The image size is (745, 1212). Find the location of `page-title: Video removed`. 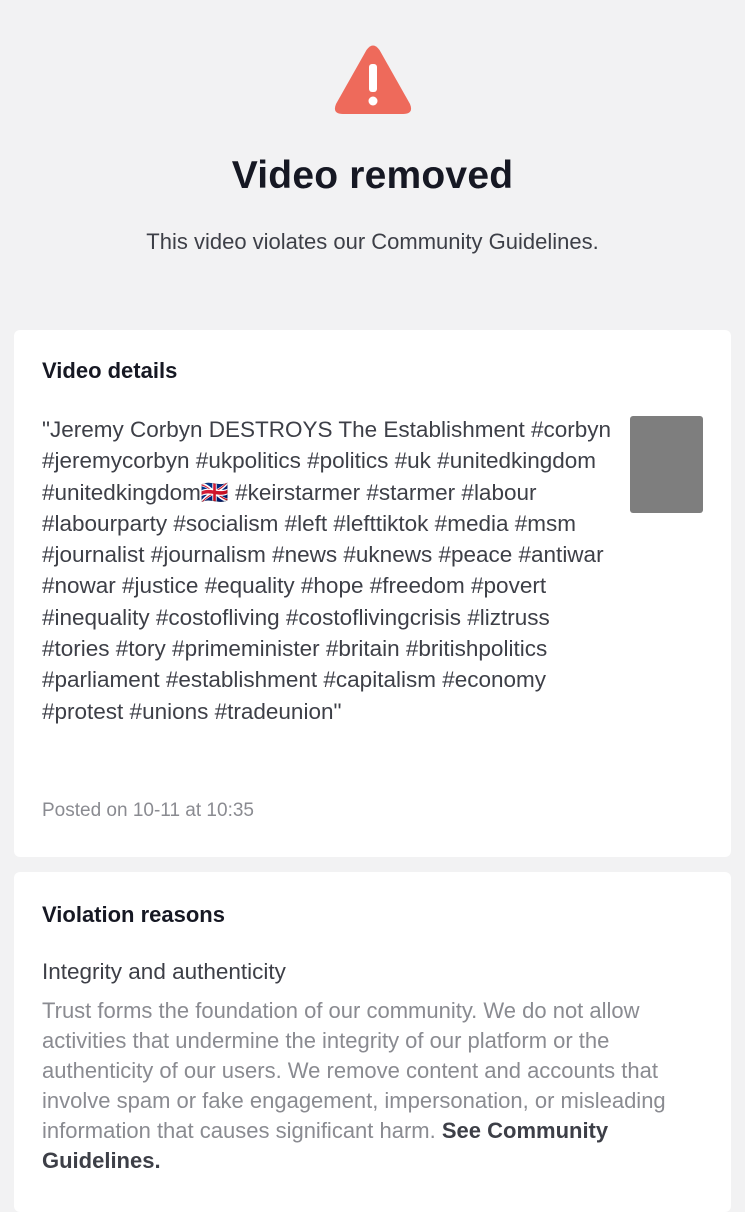

page-title: Video removed is located at coordinates (372, 175).